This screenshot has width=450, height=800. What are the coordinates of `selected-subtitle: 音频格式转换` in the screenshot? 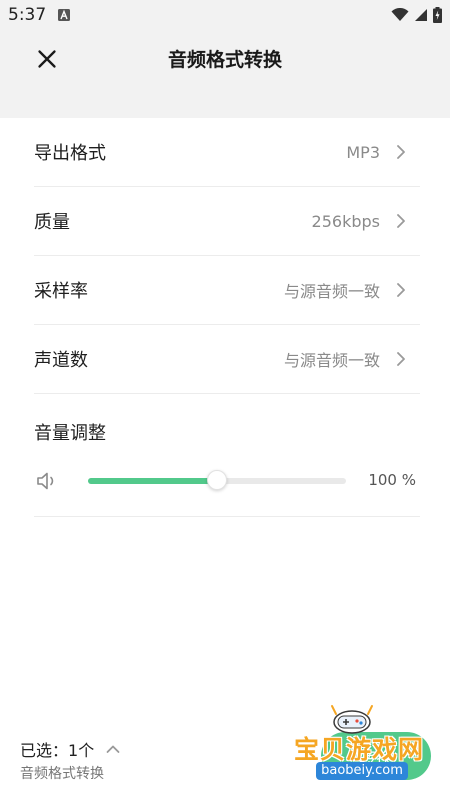 It's located at (62, 774).